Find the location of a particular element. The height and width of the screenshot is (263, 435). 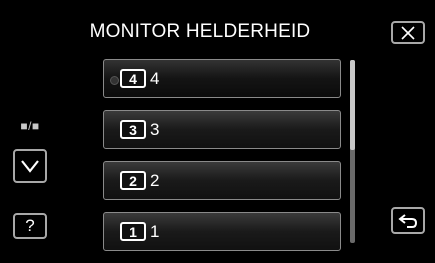

display-toggle: ■/■ is located at coordinates (30, 126).